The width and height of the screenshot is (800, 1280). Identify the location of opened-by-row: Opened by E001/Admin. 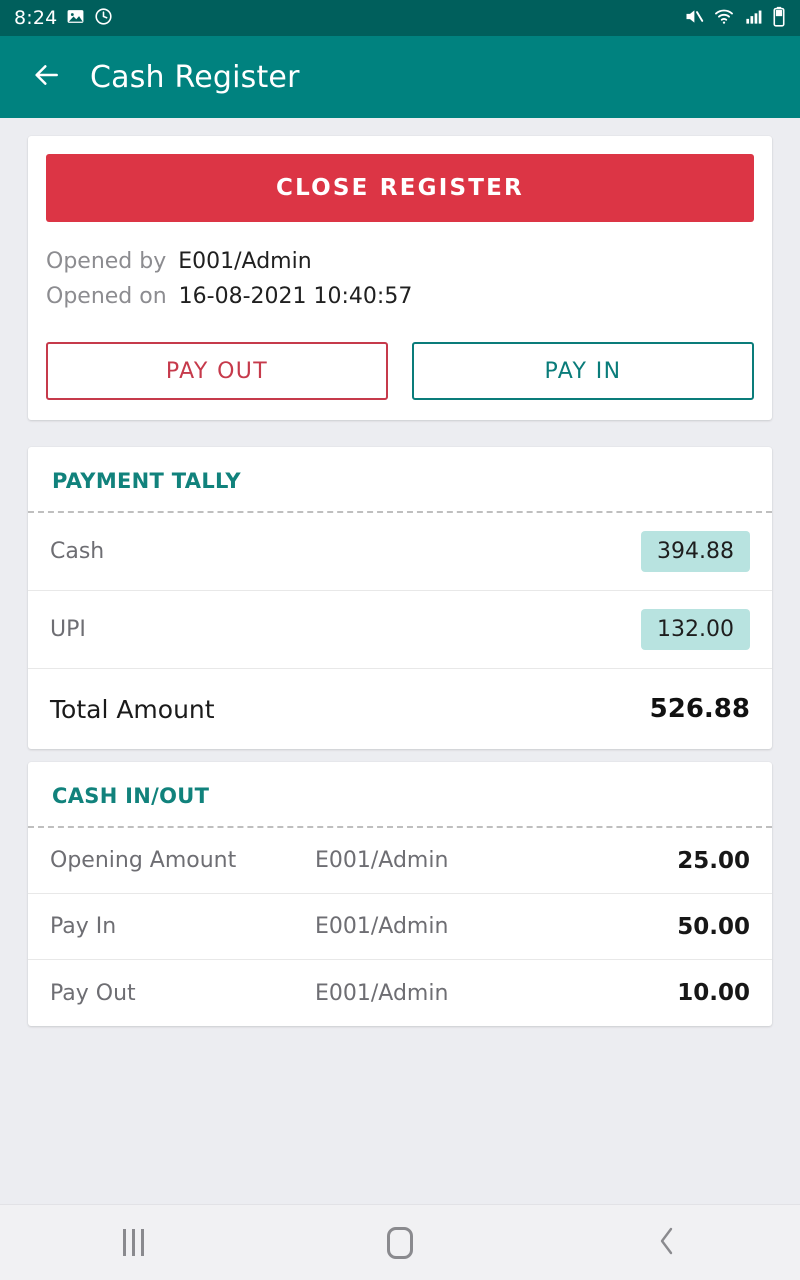
(400, 261).